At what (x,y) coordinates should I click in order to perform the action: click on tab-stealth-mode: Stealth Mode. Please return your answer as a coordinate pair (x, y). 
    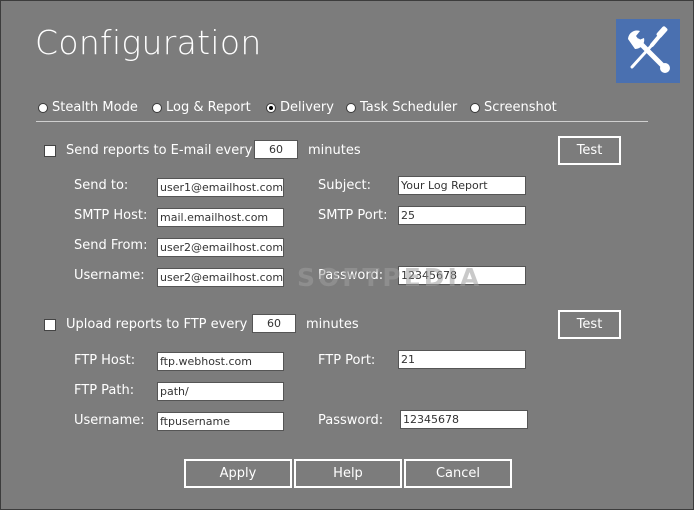
    Looking at the image, I should click on (95, 107).